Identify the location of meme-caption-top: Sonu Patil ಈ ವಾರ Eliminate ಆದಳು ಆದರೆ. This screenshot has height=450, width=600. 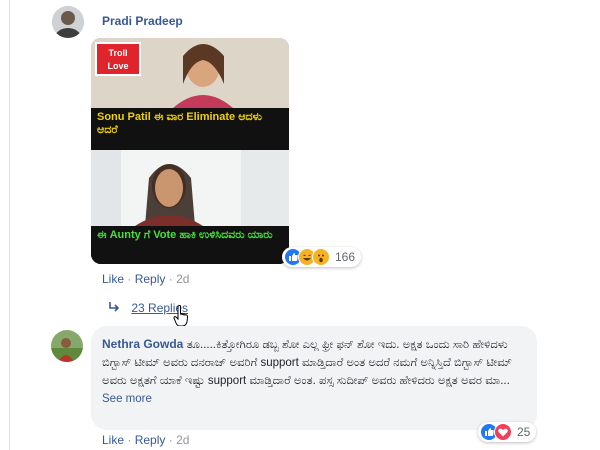
(190, 129).